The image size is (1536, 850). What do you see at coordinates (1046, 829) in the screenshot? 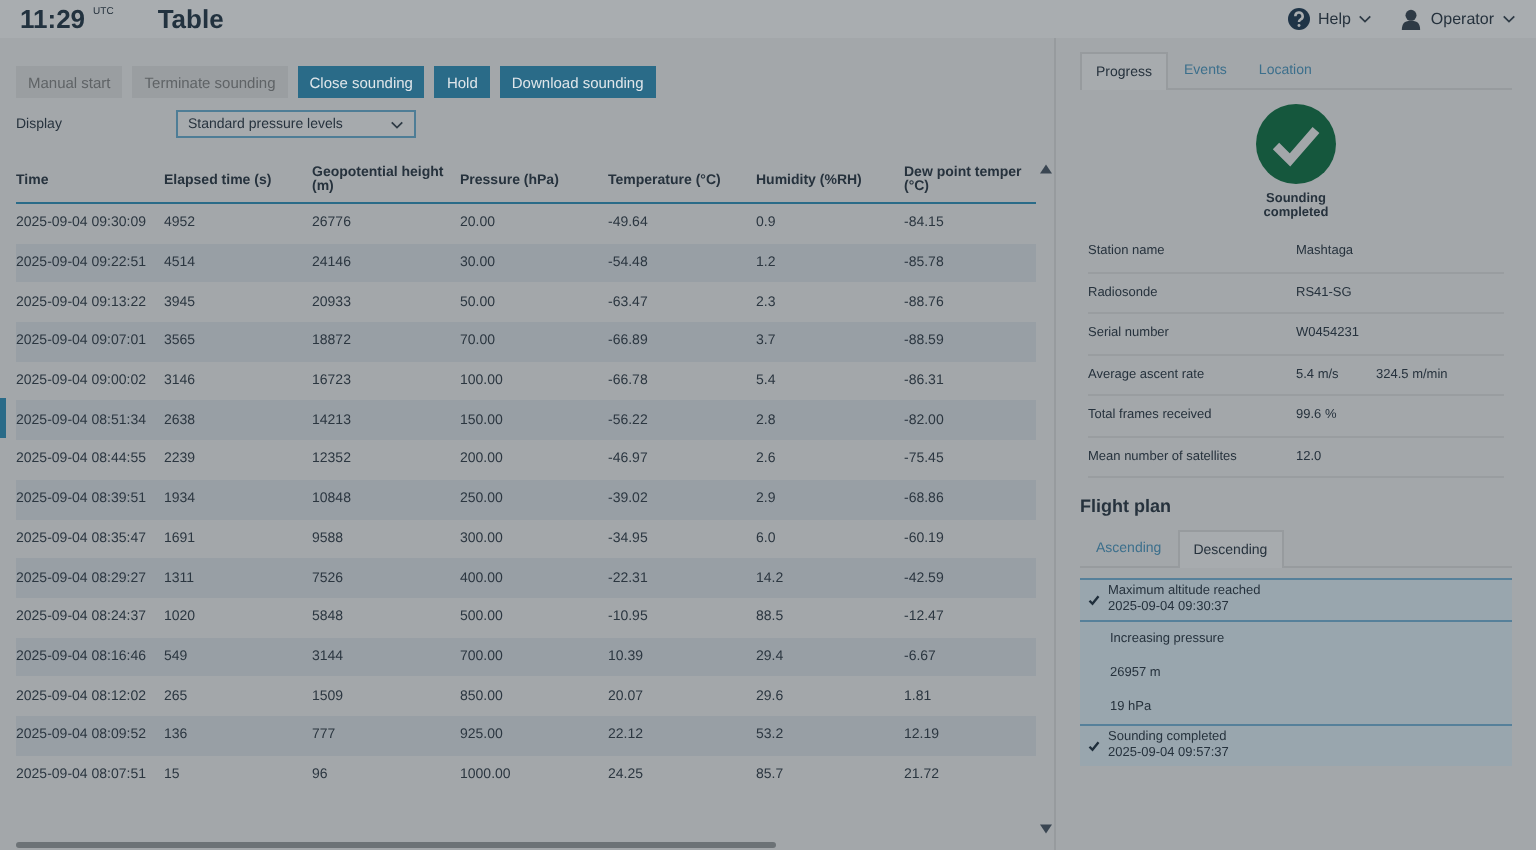
I see `scroll-down-icon` at bounding box center [1046, 829].